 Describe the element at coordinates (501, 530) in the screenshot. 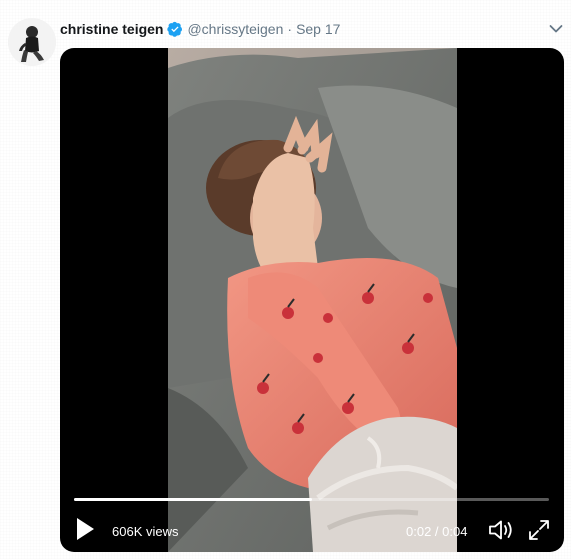

I see `volume-icon` at that location.